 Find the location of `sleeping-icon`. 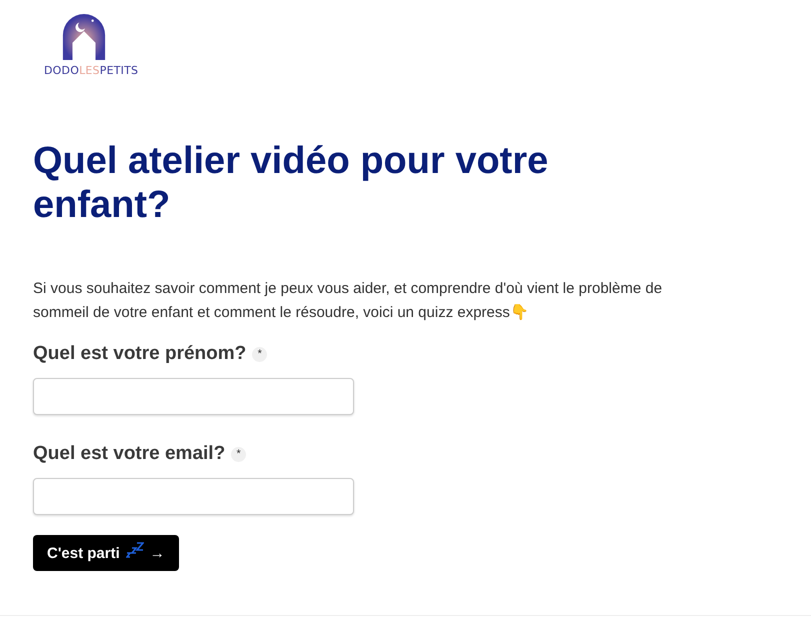

sleeping-icon is located at coordinates (135, 550).